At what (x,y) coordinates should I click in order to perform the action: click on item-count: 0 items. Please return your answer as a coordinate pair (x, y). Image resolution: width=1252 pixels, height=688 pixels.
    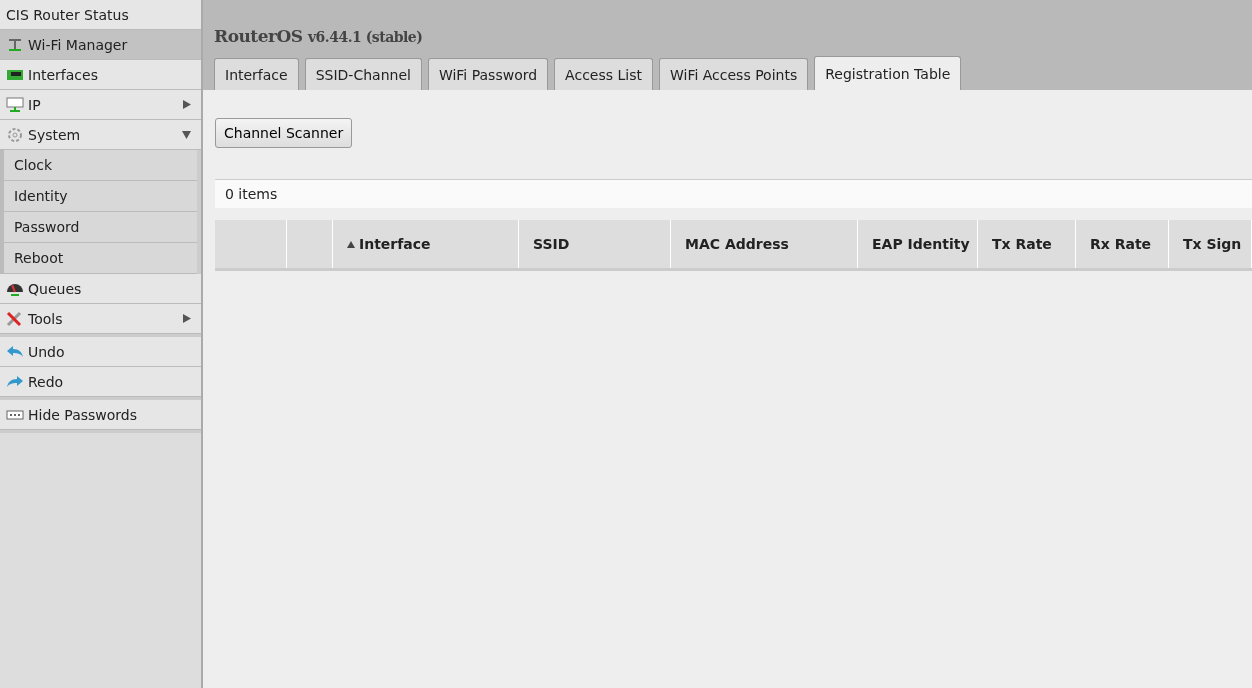
    Looking at the image, I should click on (733, 193).